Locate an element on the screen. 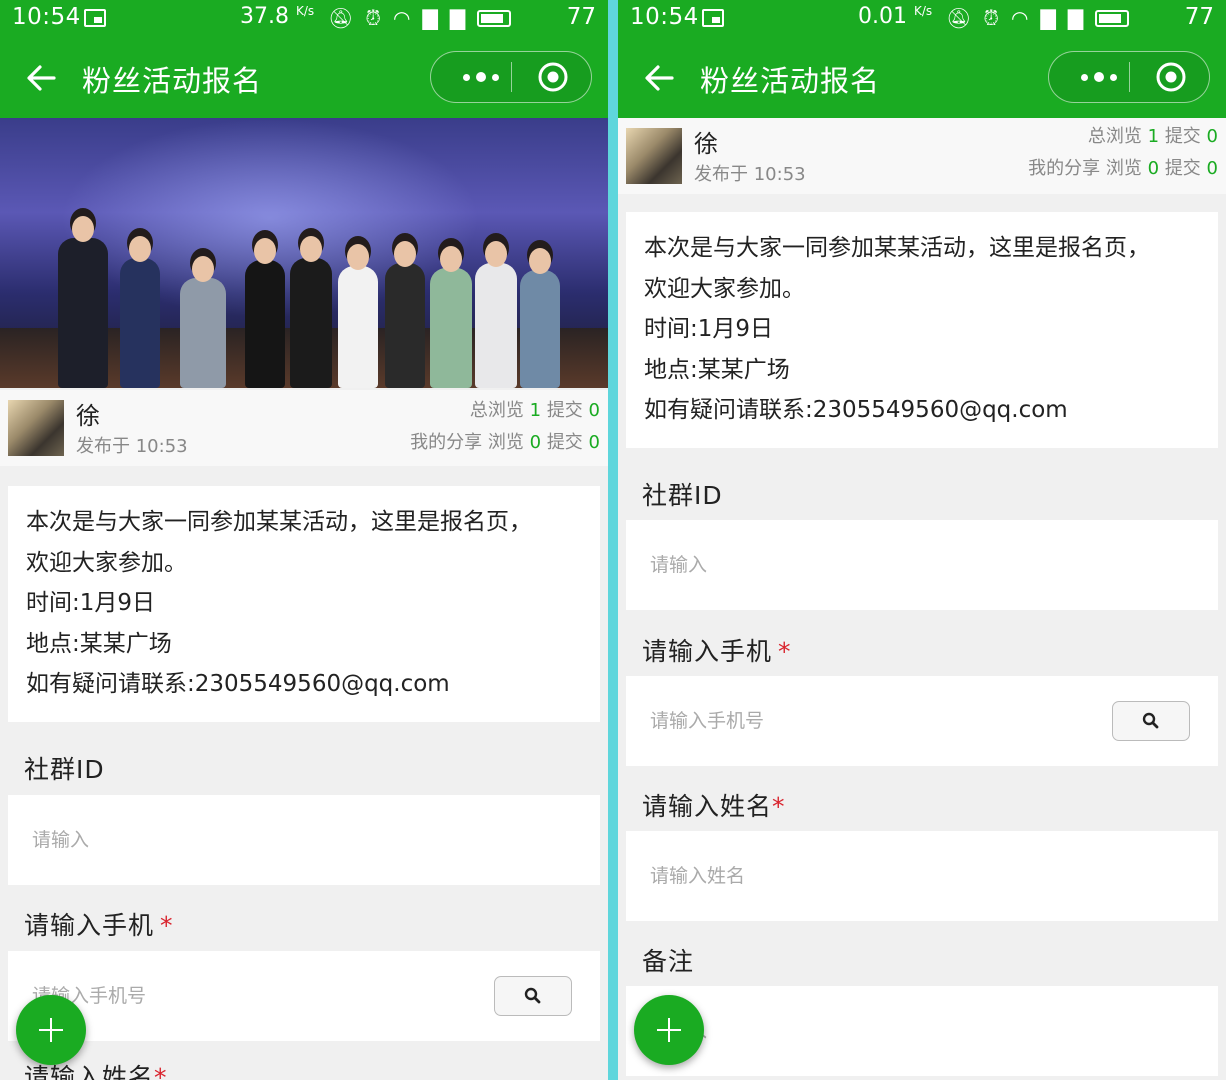 This screenshot has height=1080, width=1226. network-speed: 0.01 K/s is located at coordinates (895, 16).